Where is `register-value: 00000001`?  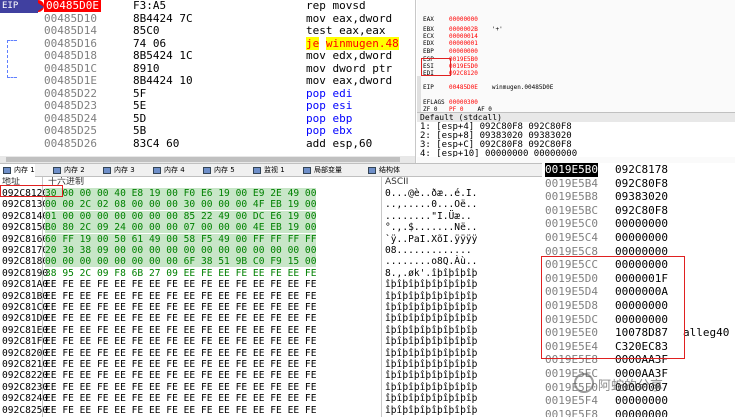
register-value: 00000001 is located at coordinates (463, 43).